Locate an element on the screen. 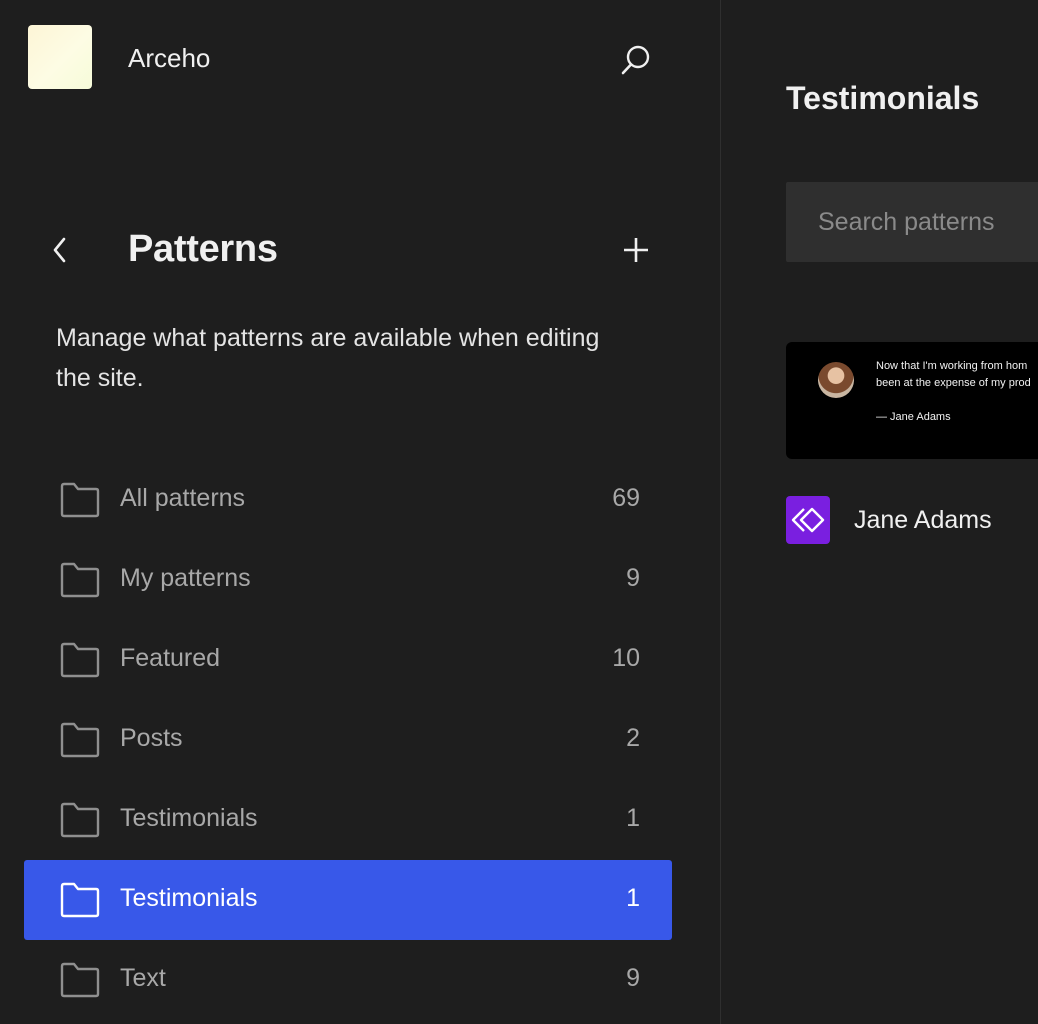  category-count: 2 is located at coordinates (633, 738).